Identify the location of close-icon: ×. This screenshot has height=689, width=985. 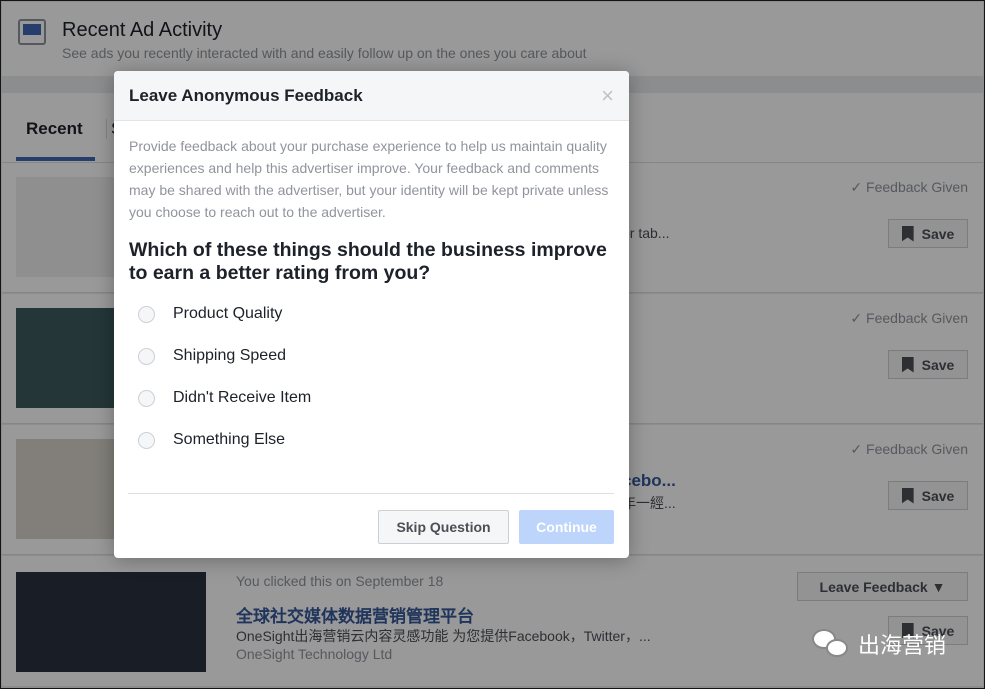
(607, 96).